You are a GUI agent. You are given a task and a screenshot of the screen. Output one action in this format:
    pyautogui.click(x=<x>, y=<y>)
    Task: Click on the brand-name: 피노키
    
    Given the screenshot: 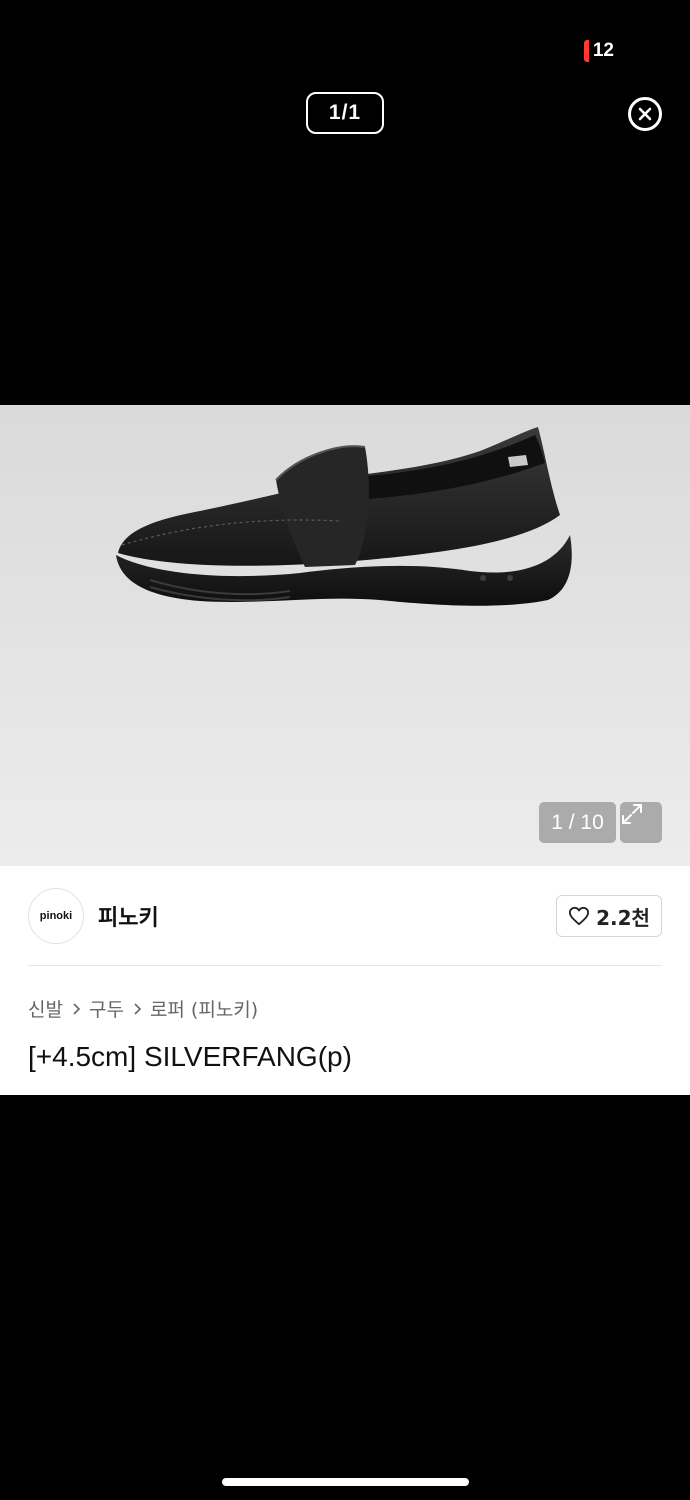 What is the action you would take?
    pyautogui.click(x=128, y=916)
    